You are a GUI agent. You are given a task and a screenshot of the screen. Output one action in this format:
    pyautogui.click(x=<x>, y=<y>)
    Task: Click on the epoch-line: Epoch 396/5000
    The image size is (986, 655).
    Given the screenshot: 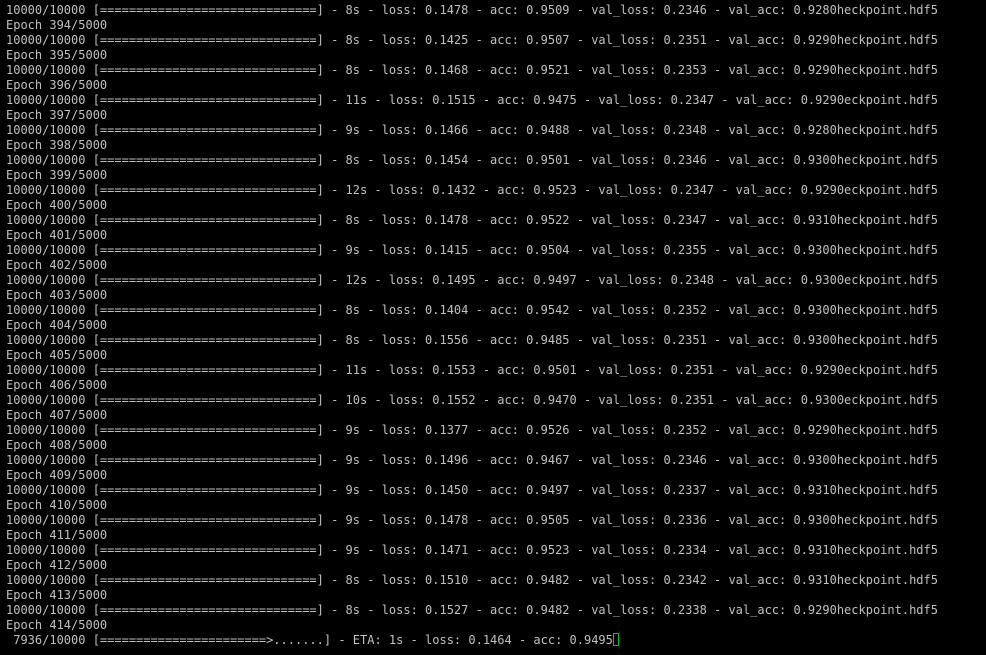 What is the action you would take?
    pyautogui.click(x=57, y=85)
    